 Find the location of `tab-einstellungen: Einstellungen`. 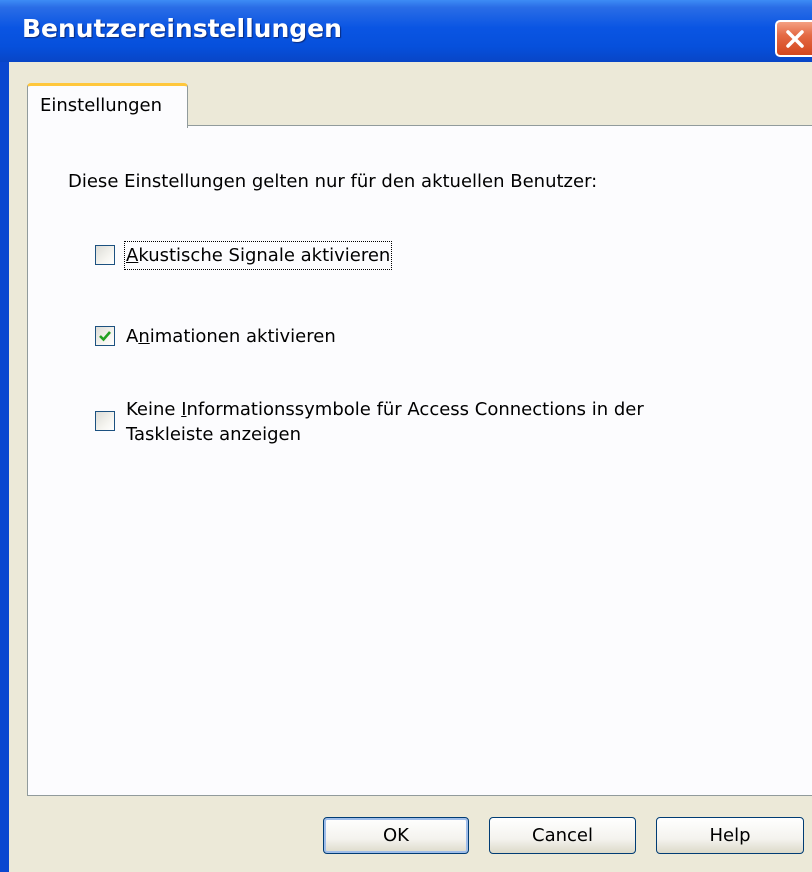

tab-einstellungen: Einstellungen is located at coordinates (107, 105).